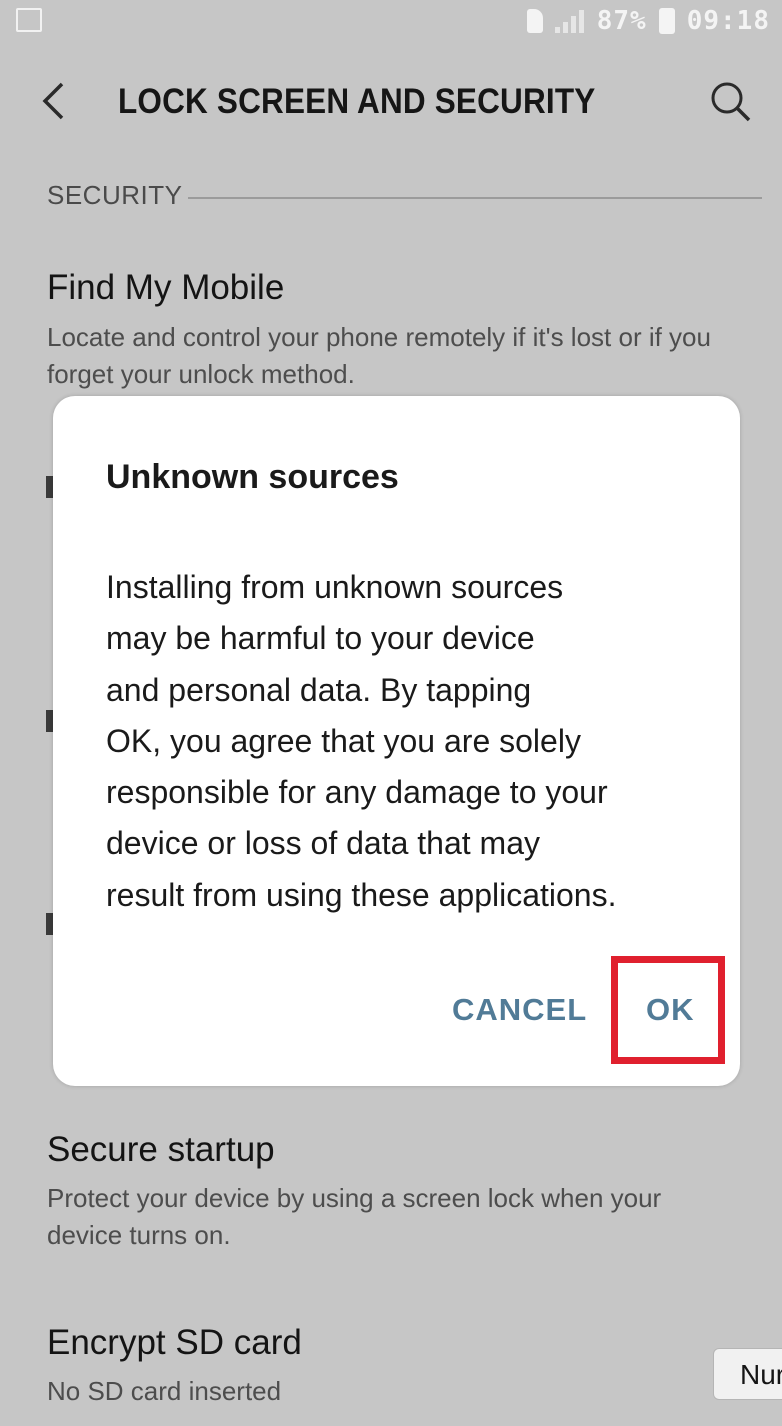 Image resolution: width=782 pixels, height=1426 pixels. What do you see at coordinates (165, 288) in the screenshot?
I see `find-my-mobile-title: Find My Mobile` at bounding box center [165, 288].